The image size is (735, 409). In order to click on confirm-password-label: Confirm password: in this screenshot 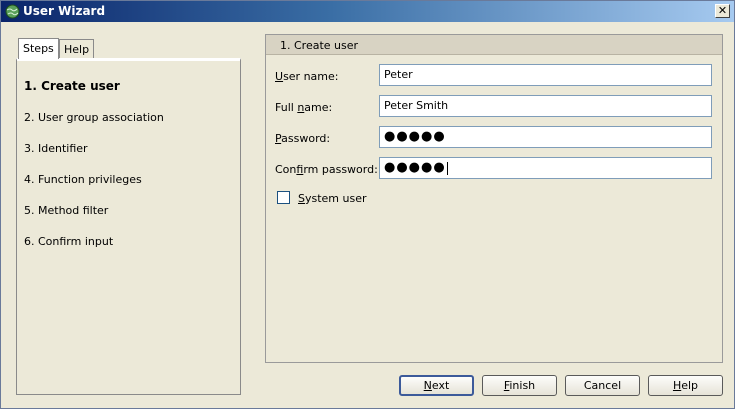, I will do `click(326, 169)`.